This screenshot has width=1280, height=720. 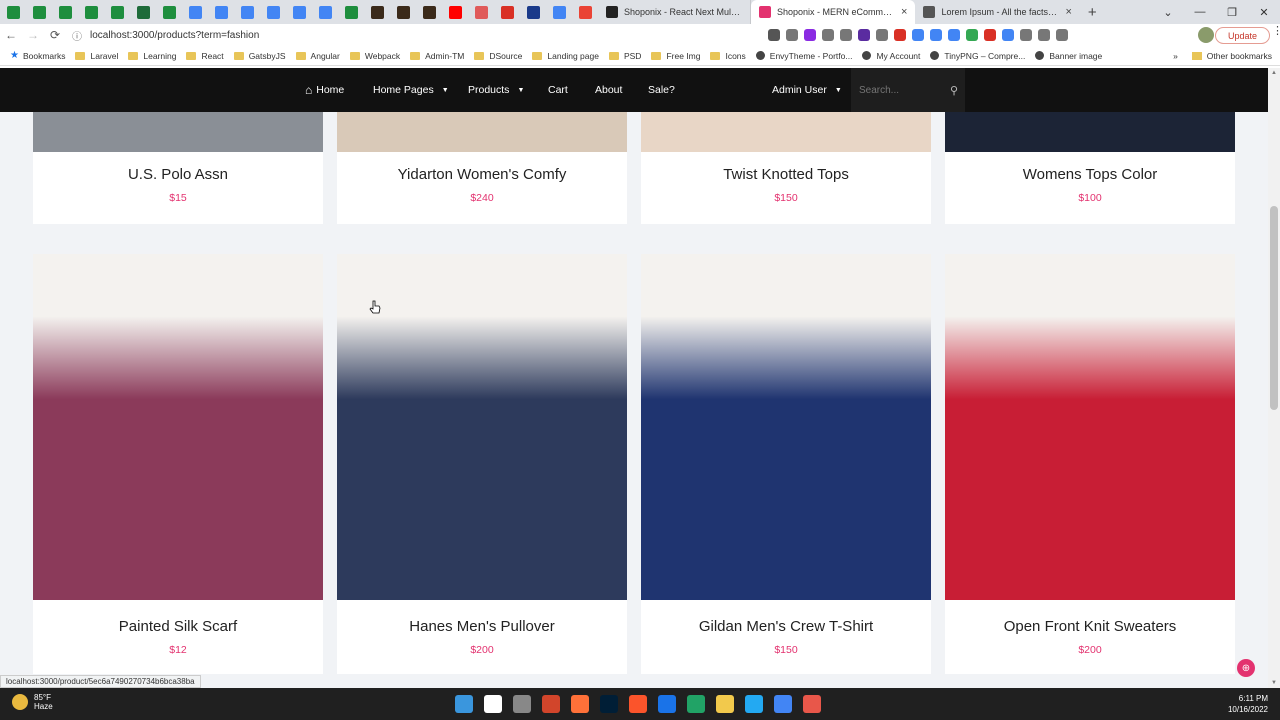 What do you see at coordinates (833, 12) in the screenshot?
I see `tab-shoponix-mern: Shoponix - MERN eCommerce St... ×` at bounding box center [833, 12].